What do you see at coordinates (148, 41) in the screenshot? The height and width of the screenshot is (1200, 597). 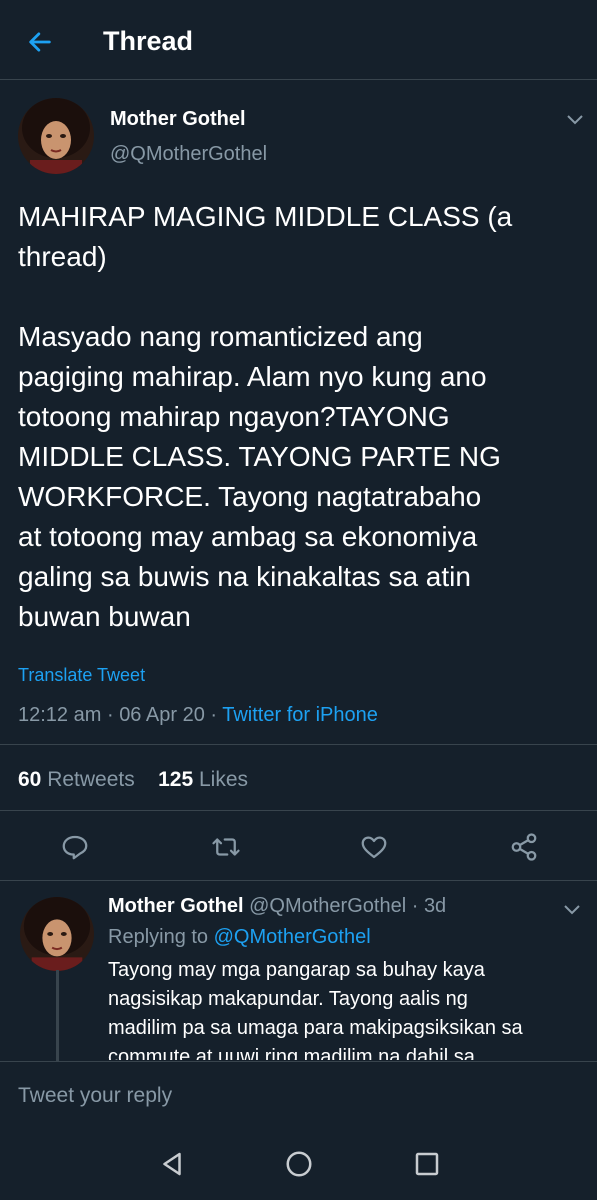 I see `page-title: Thread` at bounding box center [148, 41].